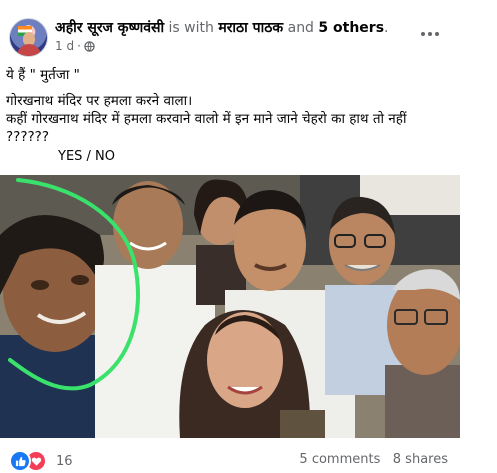 The image size is (497, 473). What do you see at coordinates (87, 156) in the screenshot?
I see `yes-no-text: YES / NO` at bounding box center [87, 156].